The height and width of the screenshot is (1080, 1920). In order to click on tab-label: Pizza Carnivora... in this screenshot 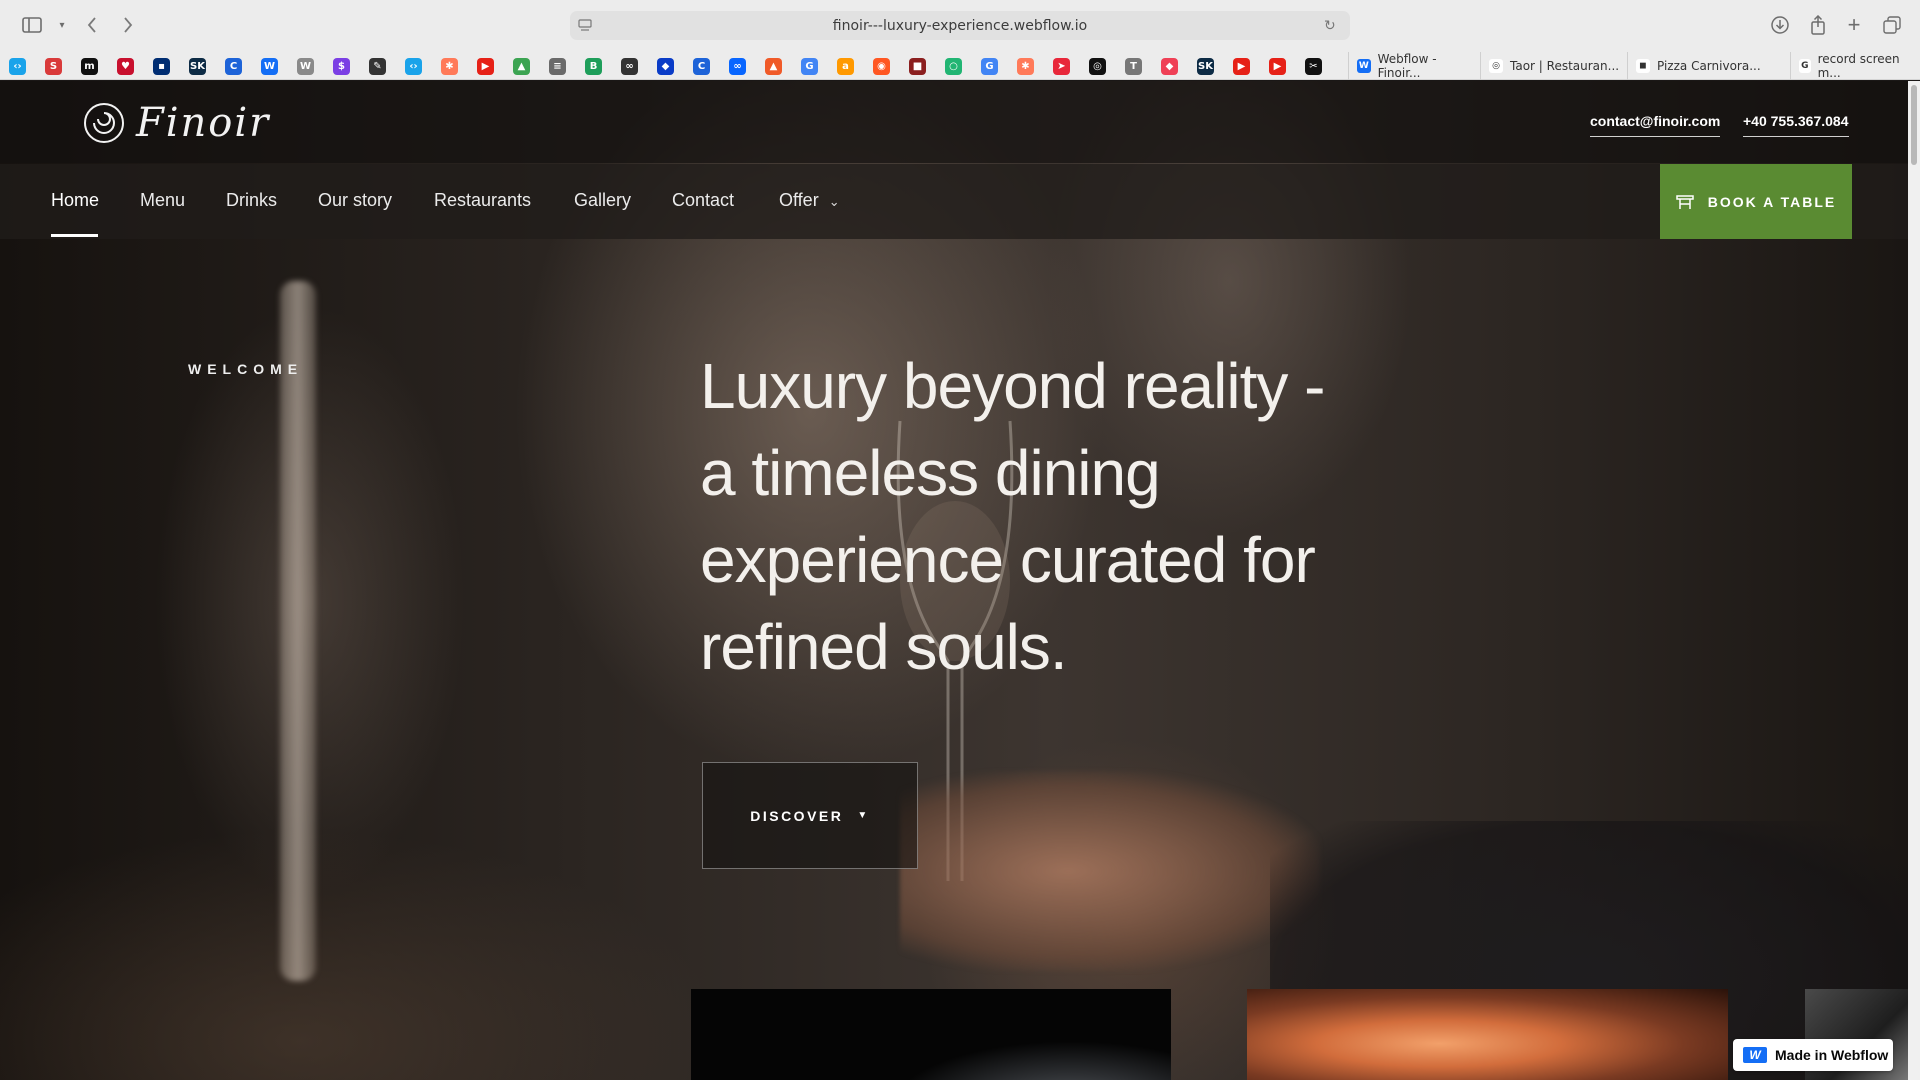, I will do `click(1709, 66)`.